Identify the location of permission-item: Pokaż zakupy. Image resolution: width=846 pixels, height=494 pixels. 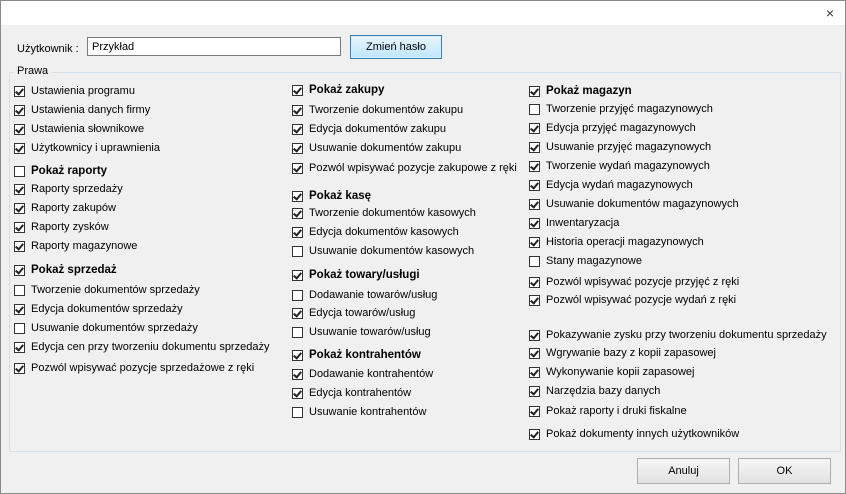
(338, 90).